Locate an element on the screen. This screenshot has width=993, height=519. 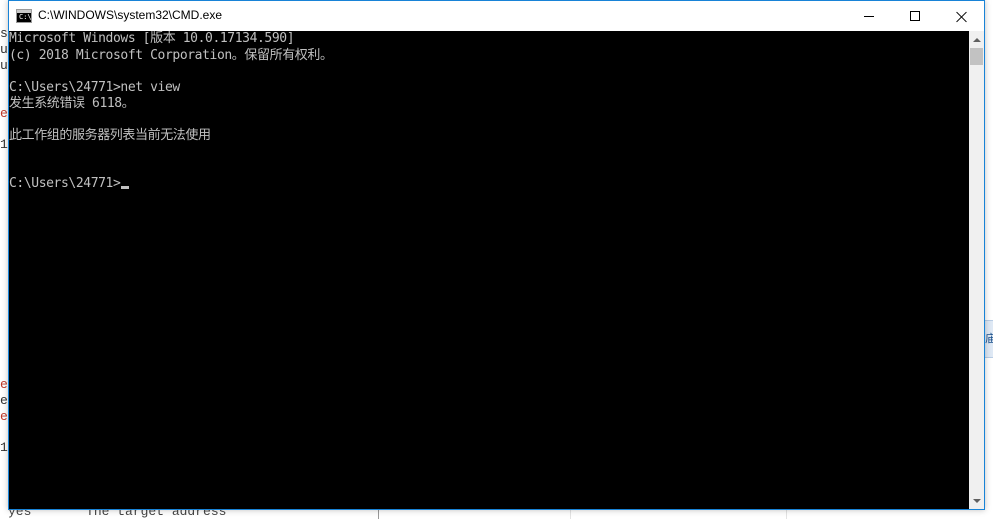
console-line: Microsoft Windows [版本 10.0.17134.590] is located at coordinates (152, 38).